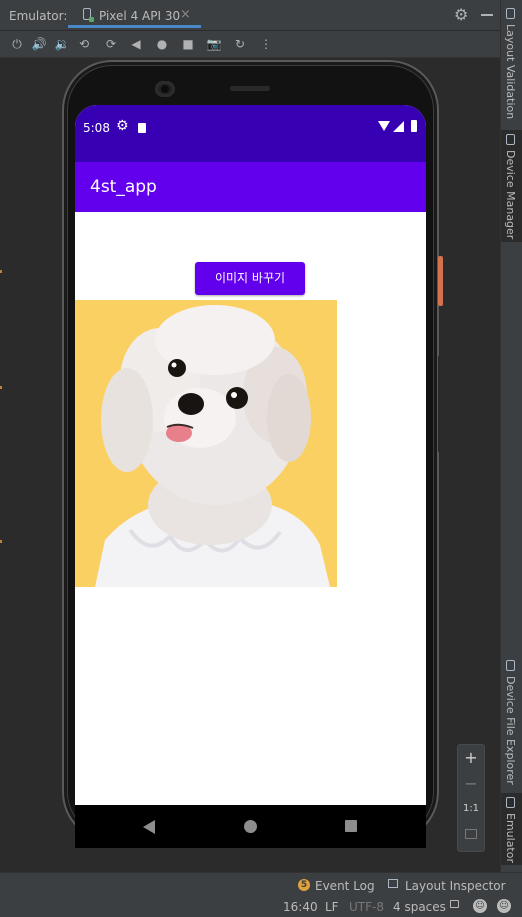 The width and height of the screenshot is (522, 917). Describe the element at coordinates (300, 907) in the screenshot. I see `caret-position: 16:40` at that location.